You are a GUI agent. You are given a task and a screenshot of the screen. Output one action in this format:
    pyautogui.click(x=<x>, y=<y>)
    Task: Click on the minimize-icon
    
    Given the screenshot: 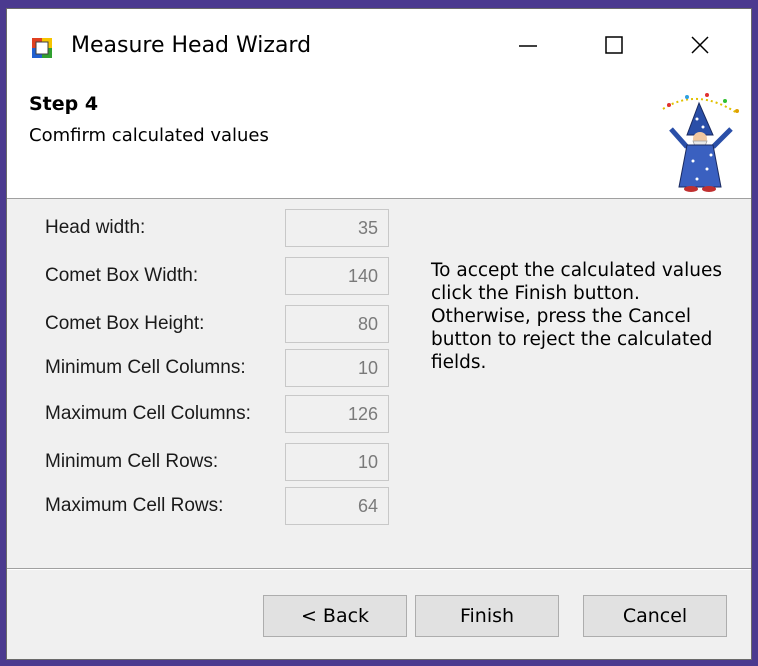 What is the action you would take?
    pyautogui.click(x=528, y=46)
    